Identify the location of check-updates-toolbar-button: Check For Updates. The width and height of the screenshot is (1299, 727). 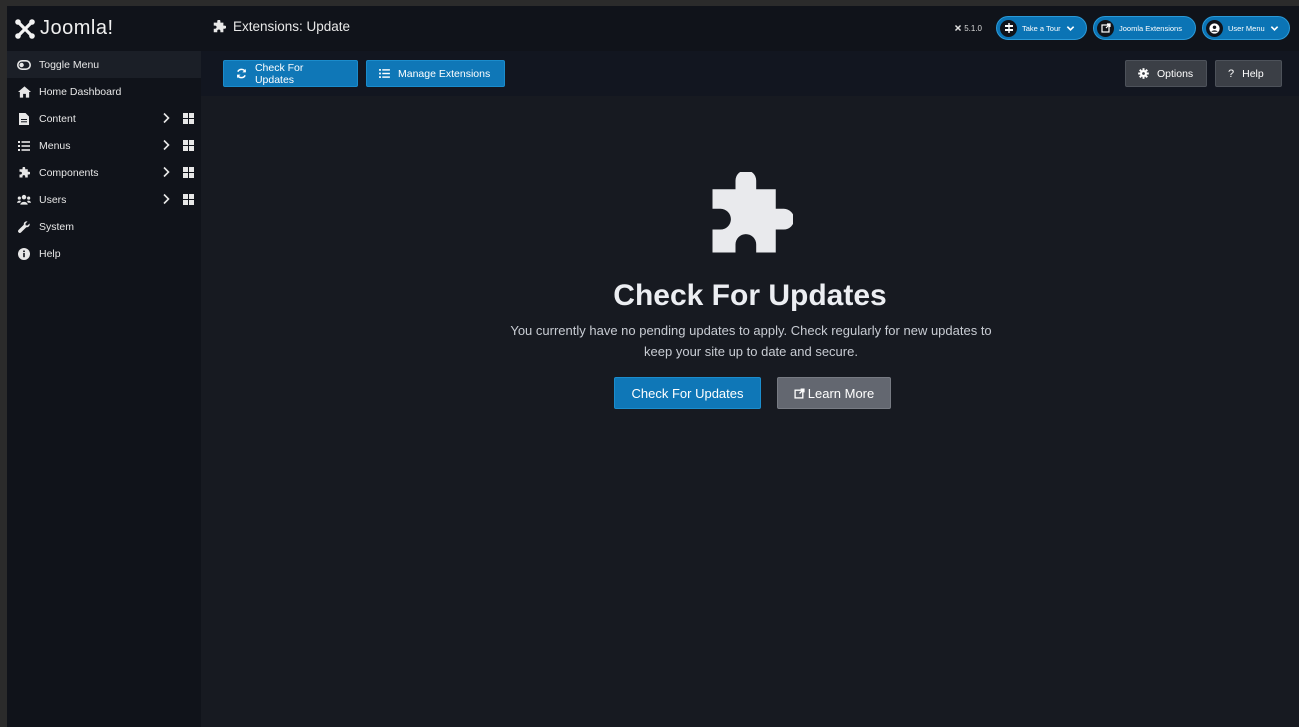
(290, 73).